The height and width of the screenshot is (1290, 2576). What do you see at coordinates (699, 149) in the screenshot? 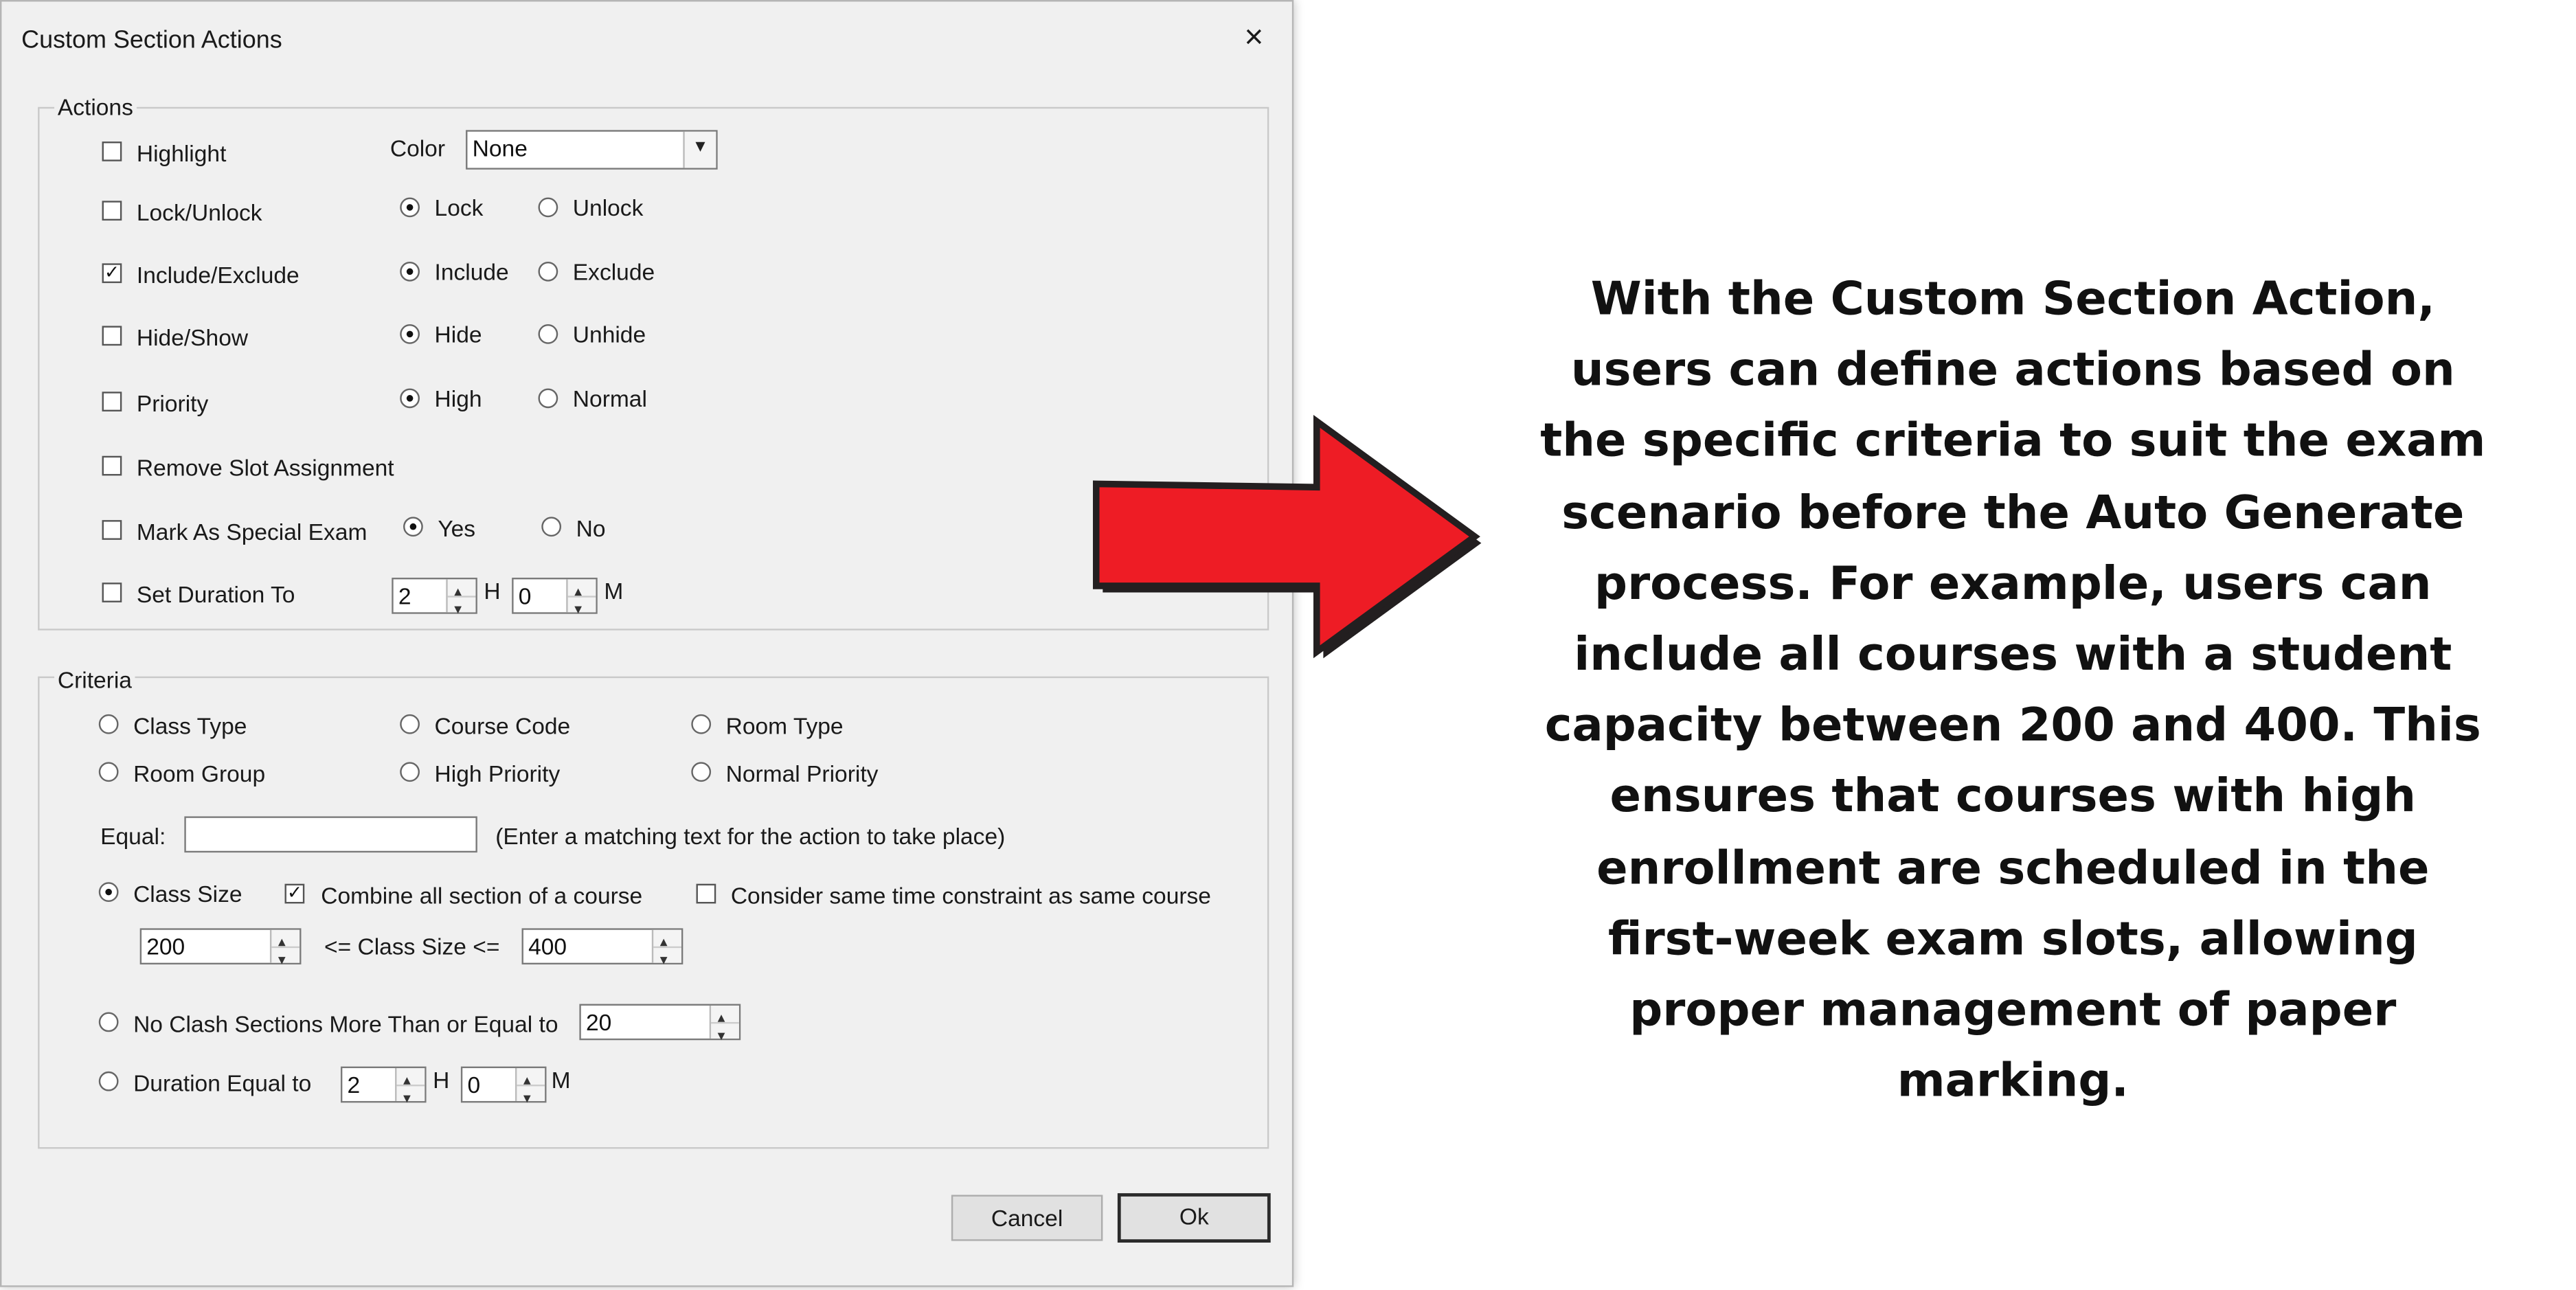
I see `chevron-down-icon: ▼` at bounding box center [699, 149].